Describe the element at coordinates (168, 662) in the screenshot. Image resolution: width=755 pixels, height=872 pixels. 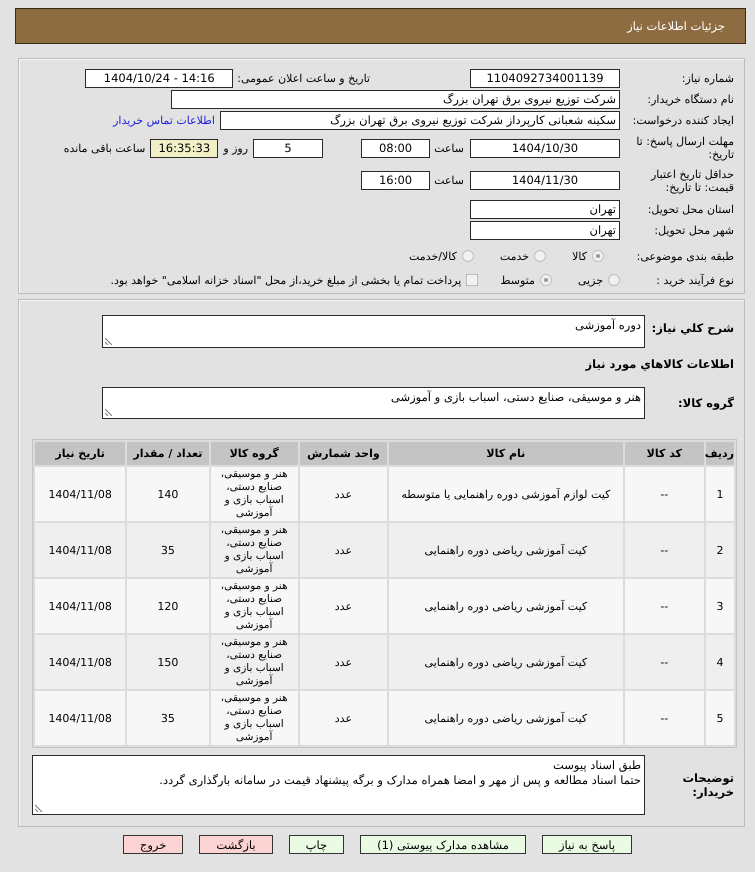
I see `quantity-cell: 150` at that location.